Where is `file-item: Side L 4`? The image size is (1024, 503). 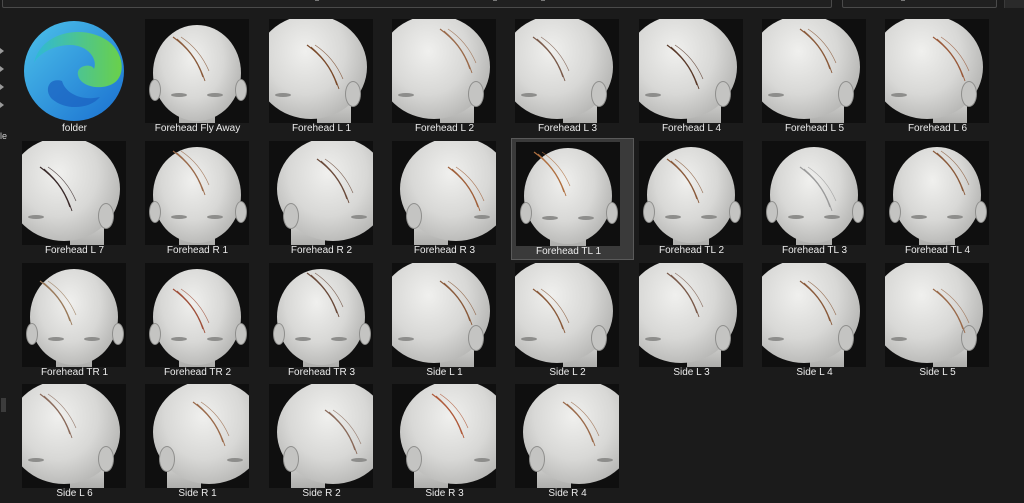
file-item: Side L 4 is located at coordinates (819, 321).